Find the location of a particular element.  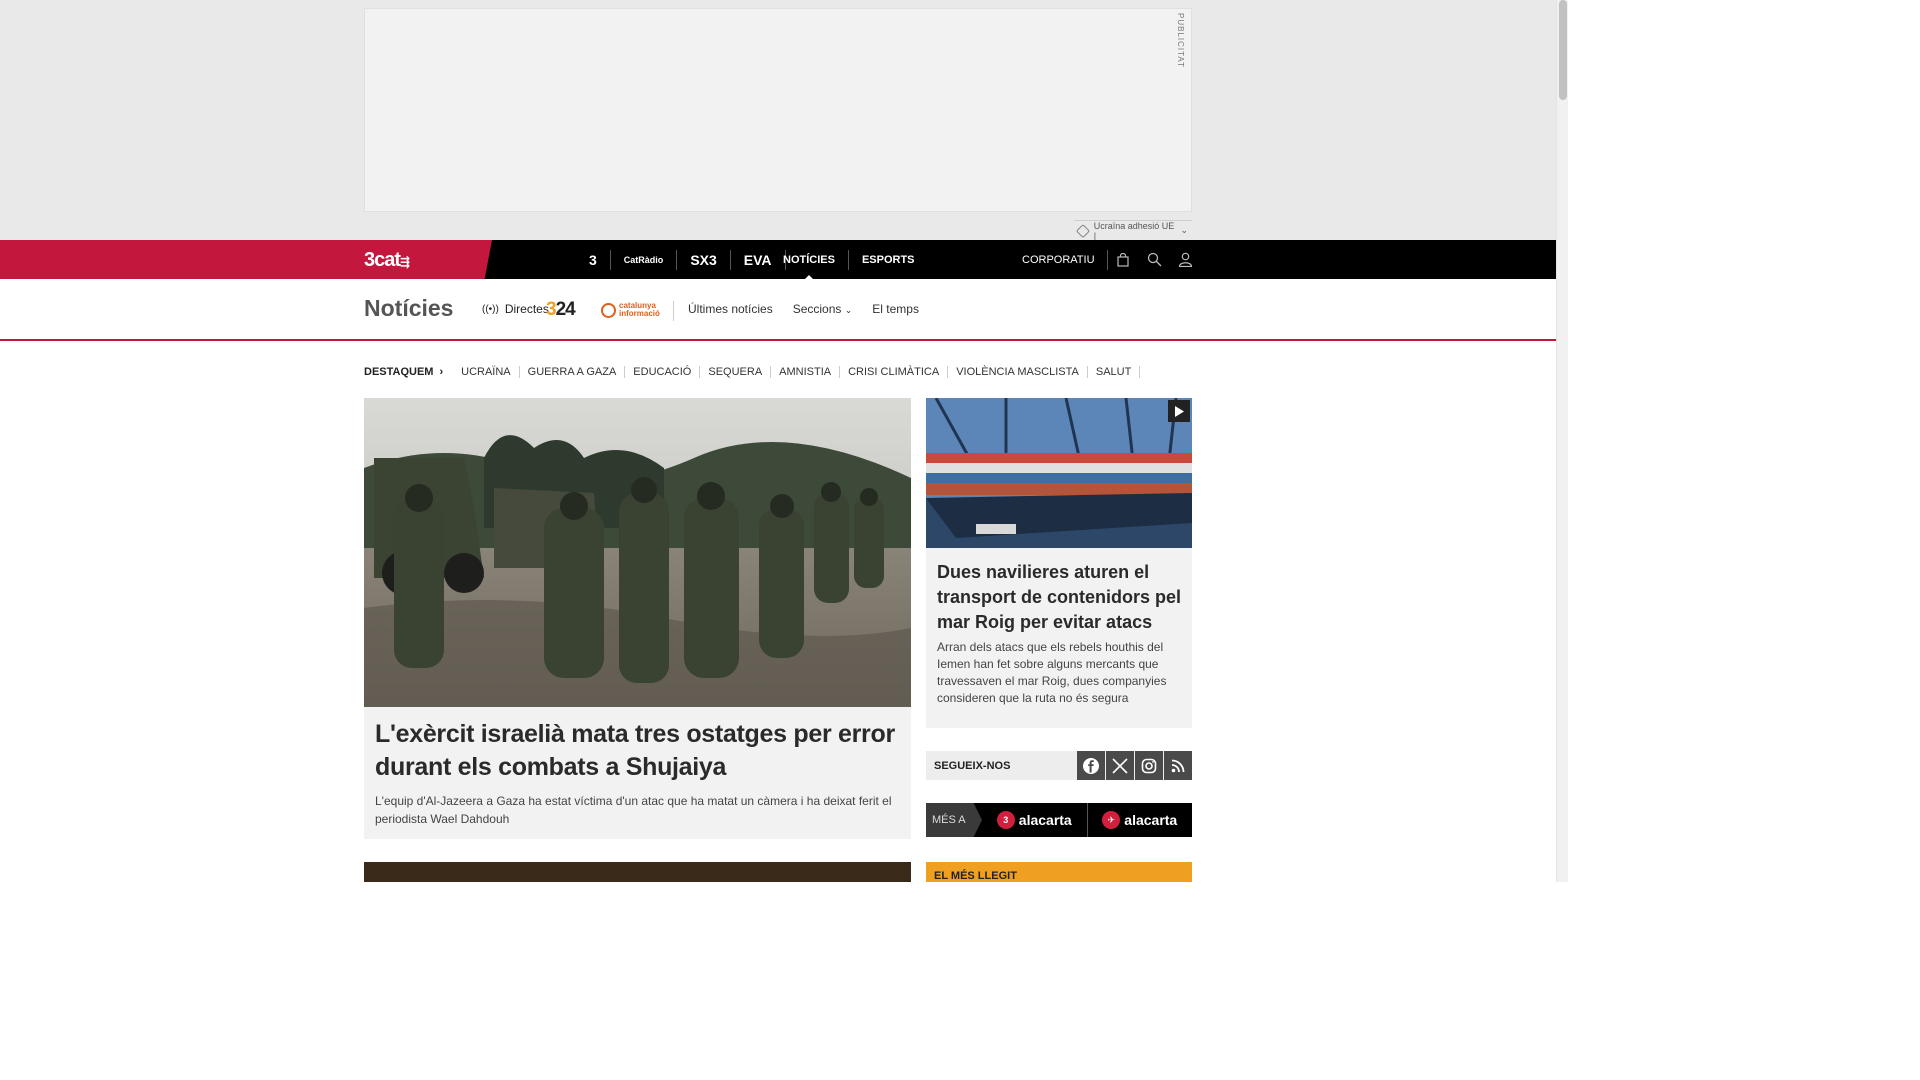

ad-placeholder: PUBLICITAT is located at coordinates (778, 110).